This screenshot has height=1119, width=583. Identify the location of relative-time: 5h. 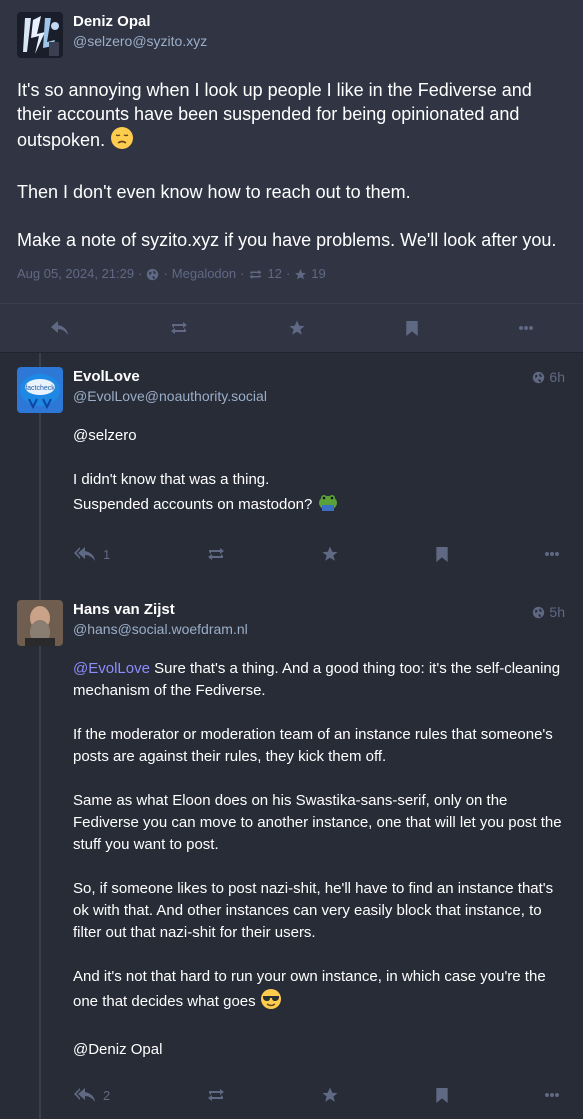
(548, 612).